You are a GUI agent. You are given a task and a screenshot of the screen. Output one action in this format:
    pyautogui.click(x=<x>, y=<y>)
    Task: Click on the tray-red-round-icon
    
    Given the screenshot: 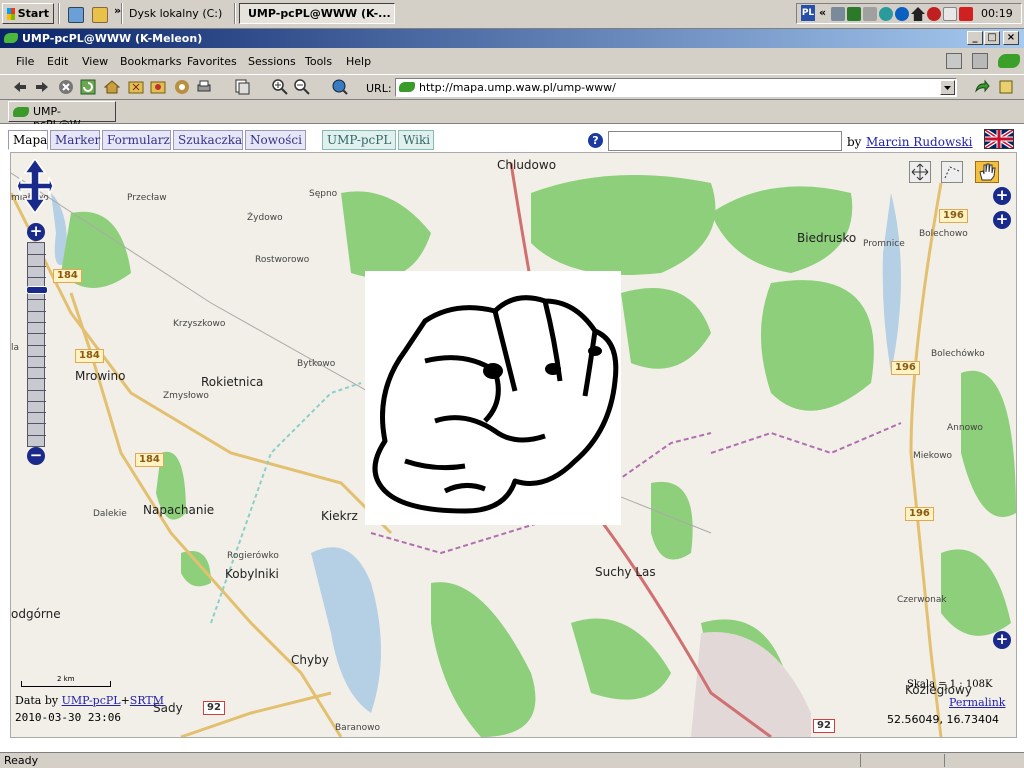 What is the action you would take?
    pyautogui.click(x=934, y=14)
    